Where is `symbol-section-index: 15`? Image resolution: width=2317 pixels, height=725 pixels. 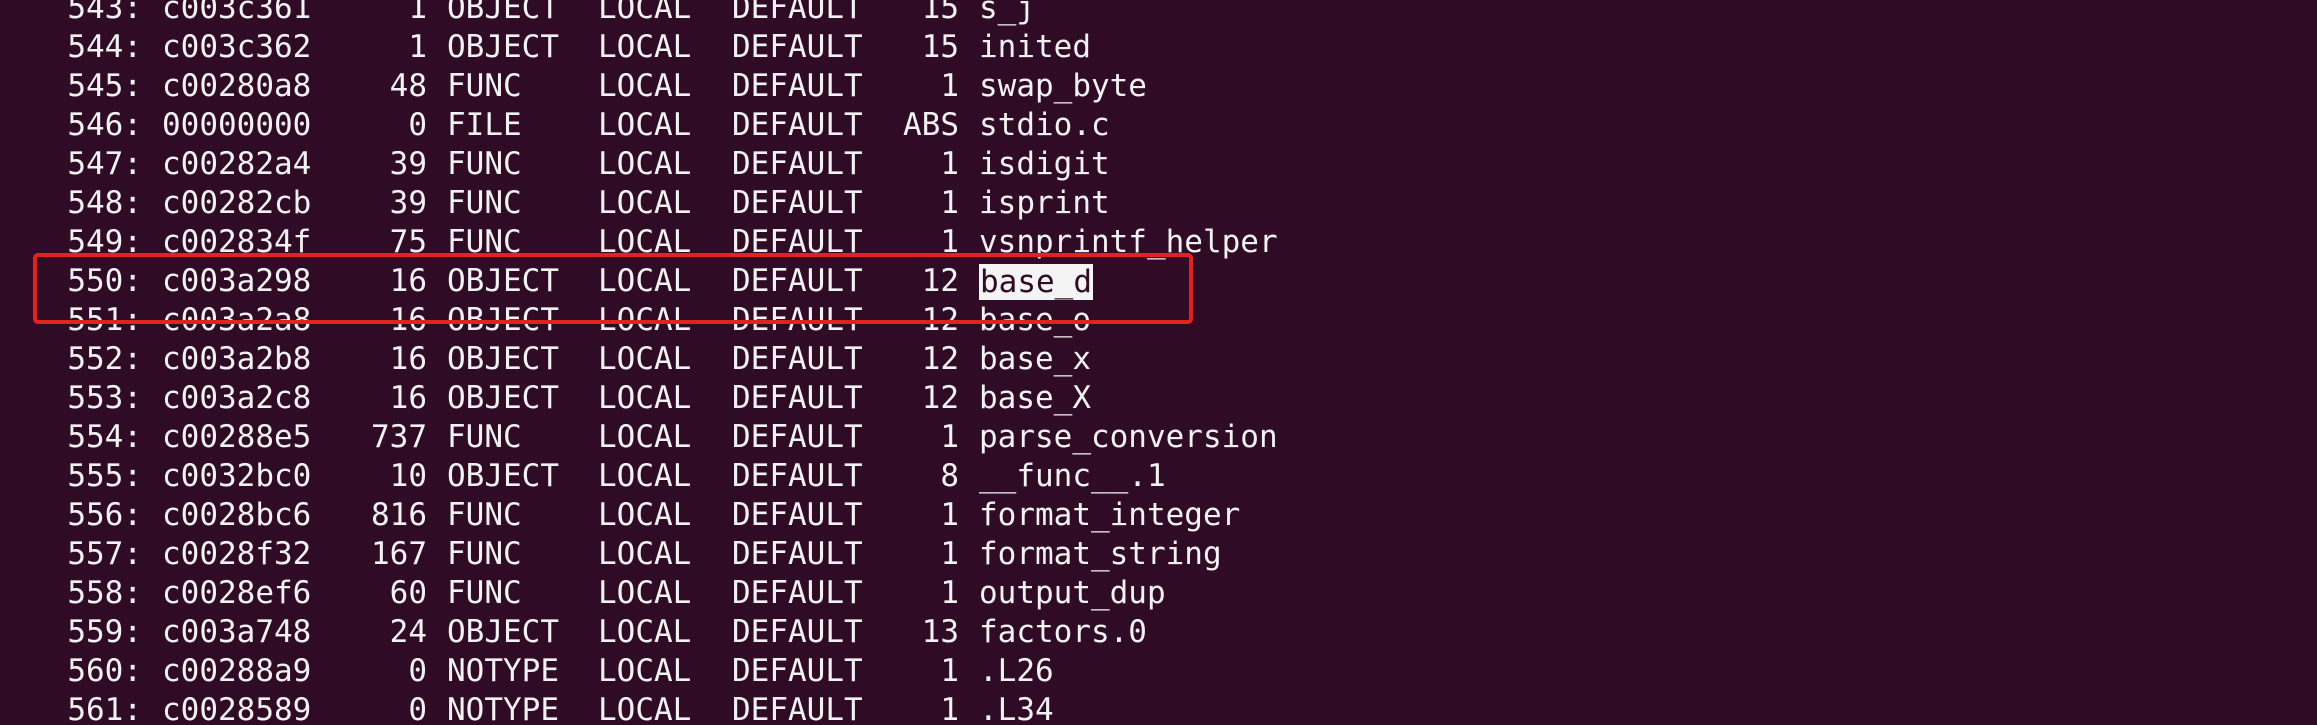
symbol-section-index: 15 is located at coordinates (940, 47).